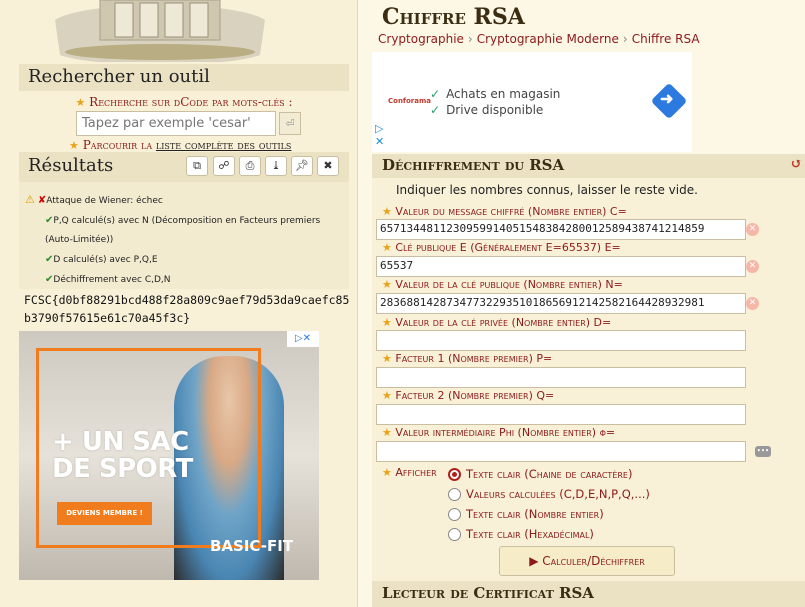 The image size is (805, 607). I want to click on radio-label: Texte clair (Hexadécimal), so click(530, 534).